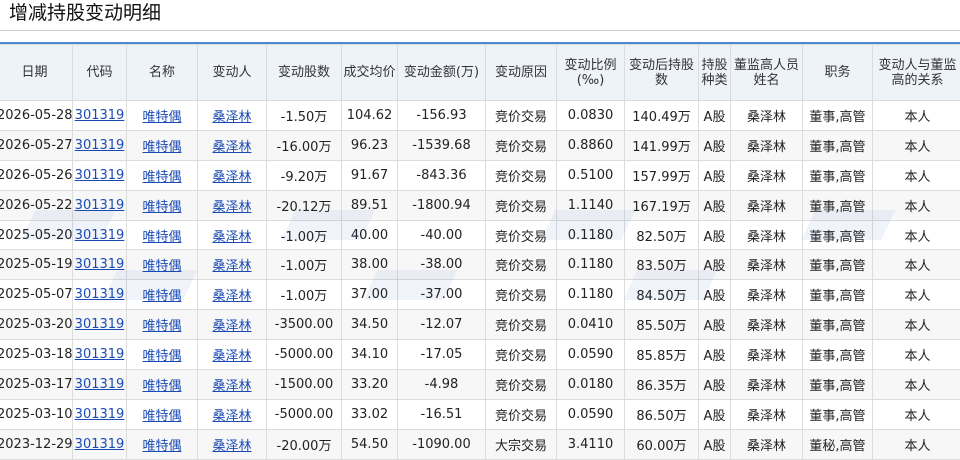 The height and width of the screenshot is (460, 960). Describe the element at coordinates (304, 235) in the screenshot. I see `cell-change-shares: -1.00万` at that location.